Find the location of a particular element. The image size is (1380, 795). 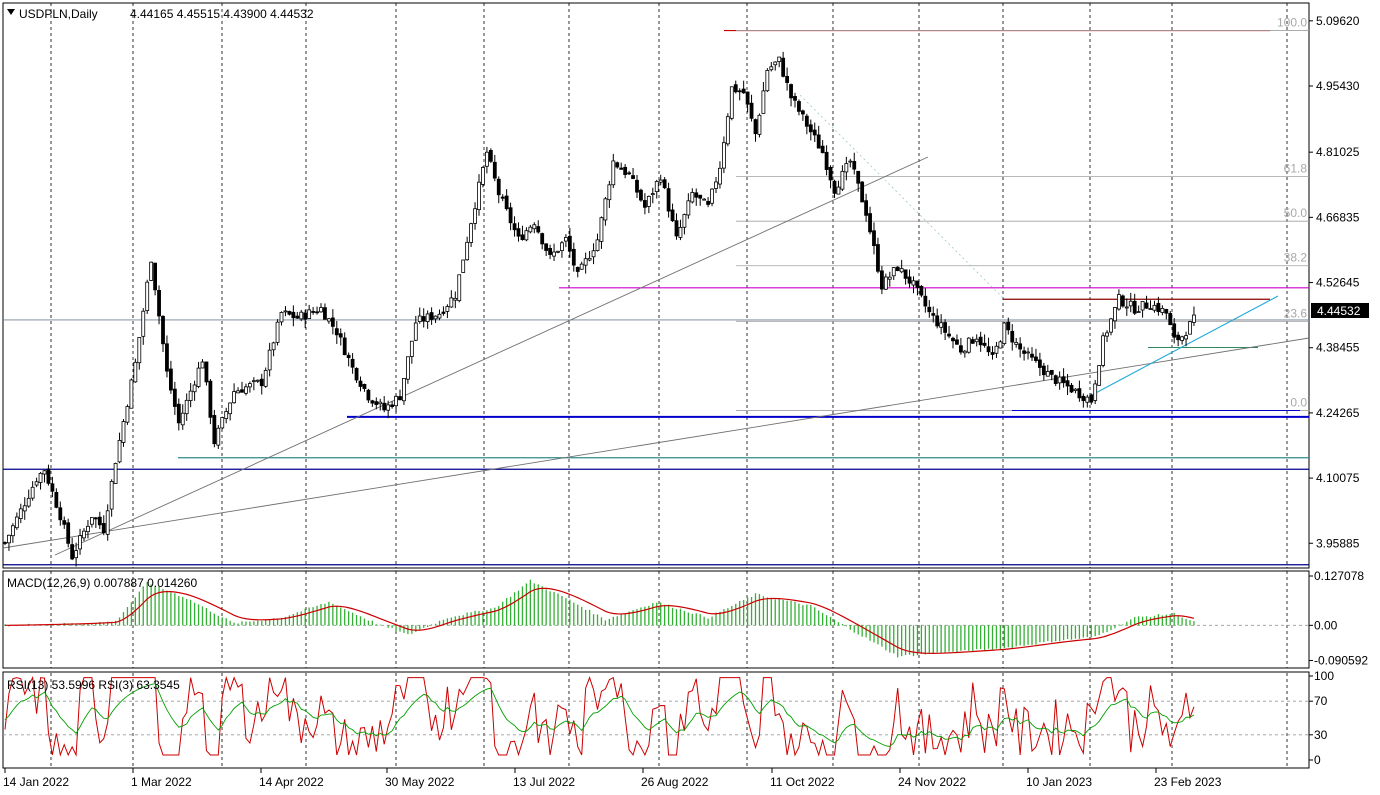

macd-title: MACD(12,26,9) 0.007887 0.014260 is located at coordinates (102, 583).